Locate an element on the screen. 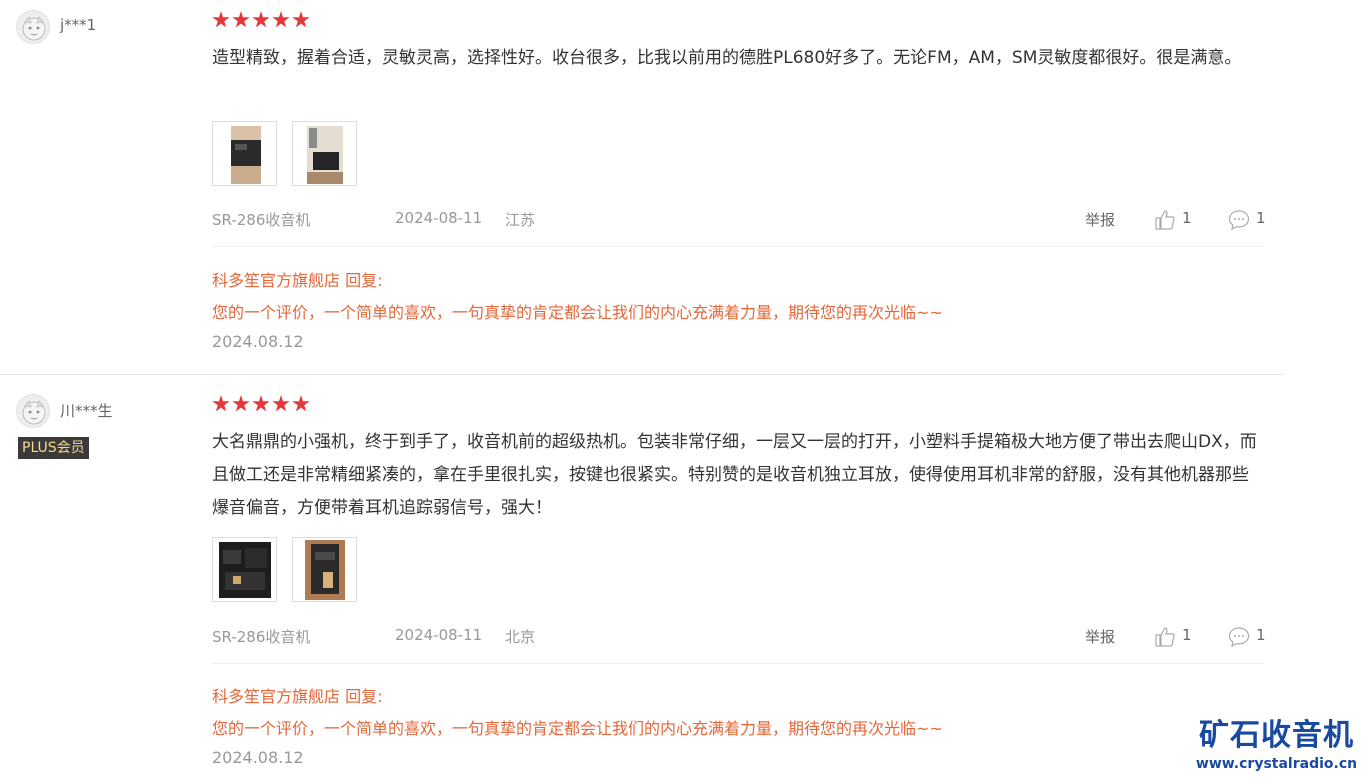 The height and width of the screenshot is (780, 1361). review-location: 江苏 is located at coordinates (520, 220).